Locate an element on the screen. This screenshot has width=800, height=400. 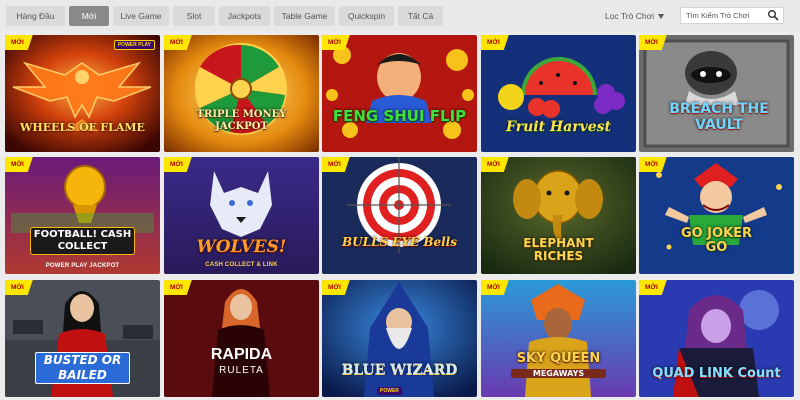
tab-live-game: Live Game is located at coordinates (141, 16).